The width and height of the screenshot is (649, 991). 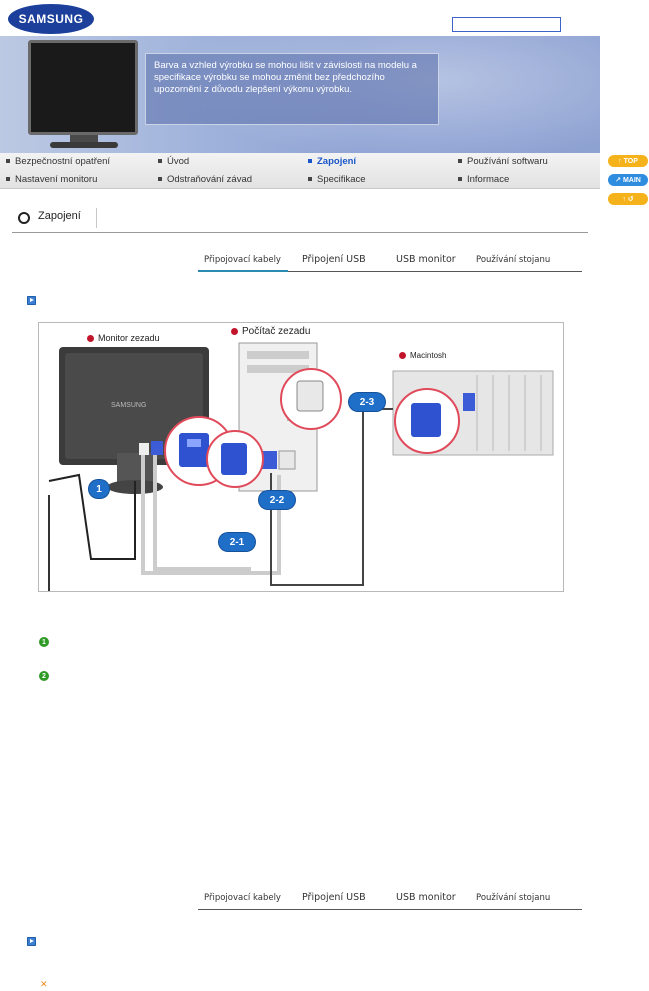 I want to click on close-icon: ✕, so click(x=44, y=984).